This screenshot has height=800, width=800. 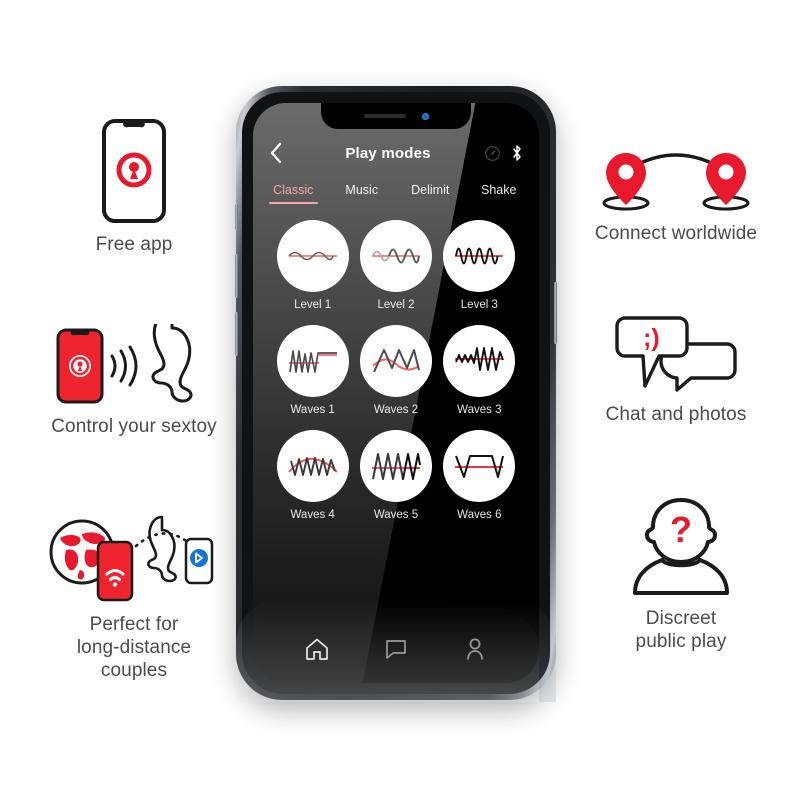 I want to click on nav-home-button, so click(x=317, y=651).